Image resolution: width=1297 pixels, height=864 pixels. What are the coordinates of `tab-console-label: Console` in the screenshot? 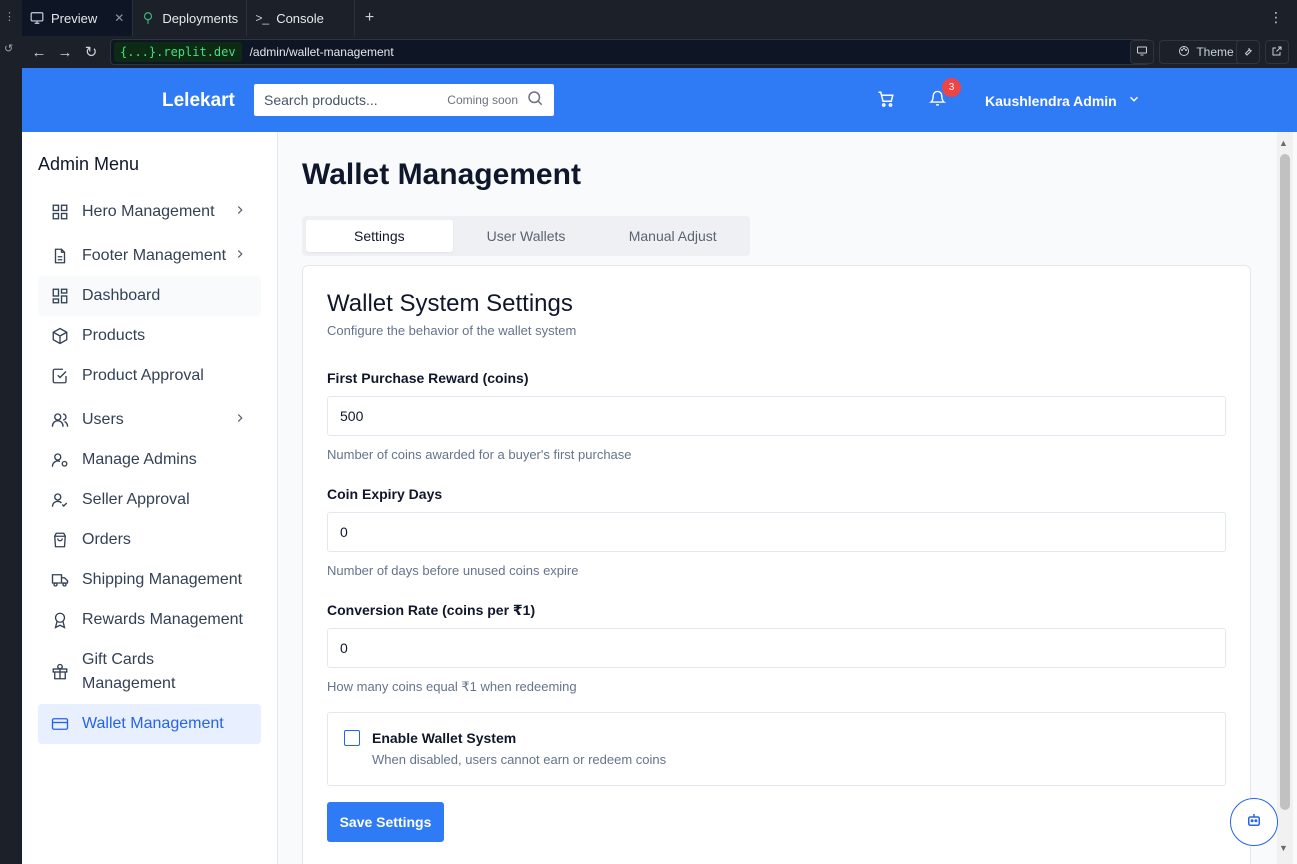 It's located at (300, 18).